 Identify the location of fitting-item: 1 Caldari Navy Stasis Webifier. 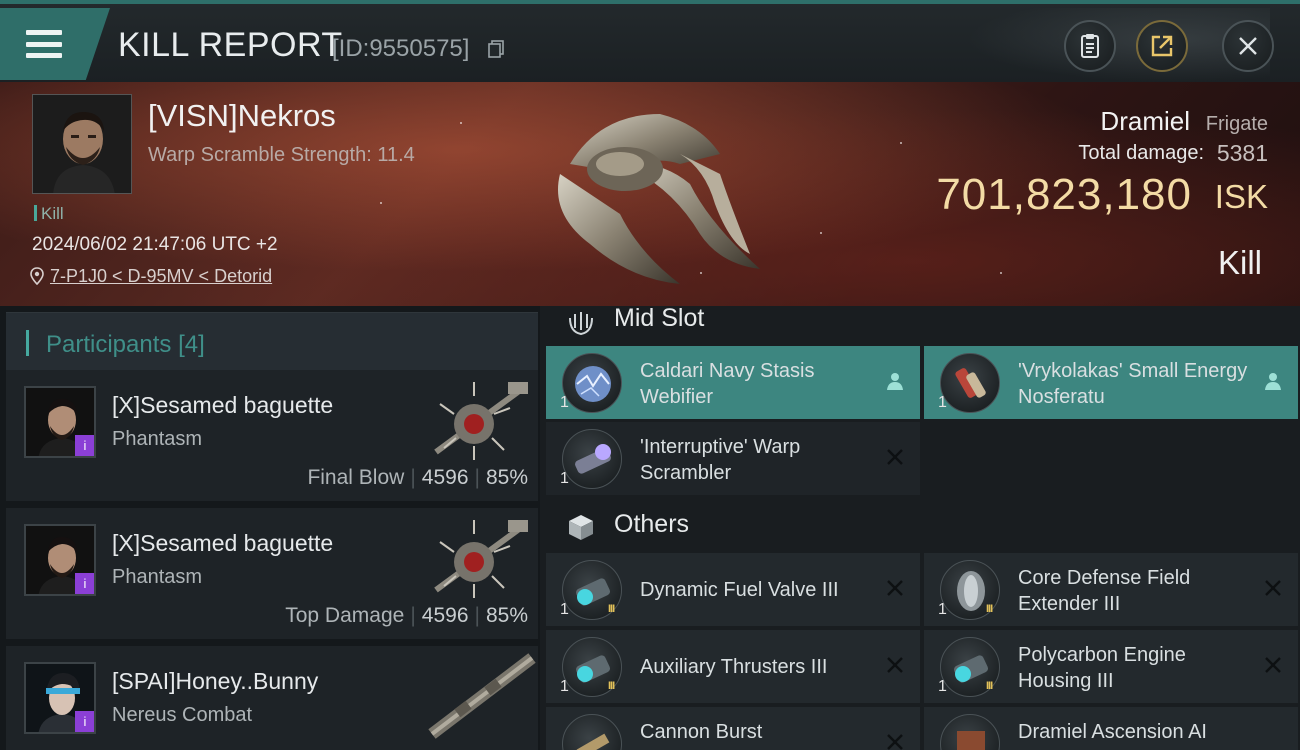
(733, 382).